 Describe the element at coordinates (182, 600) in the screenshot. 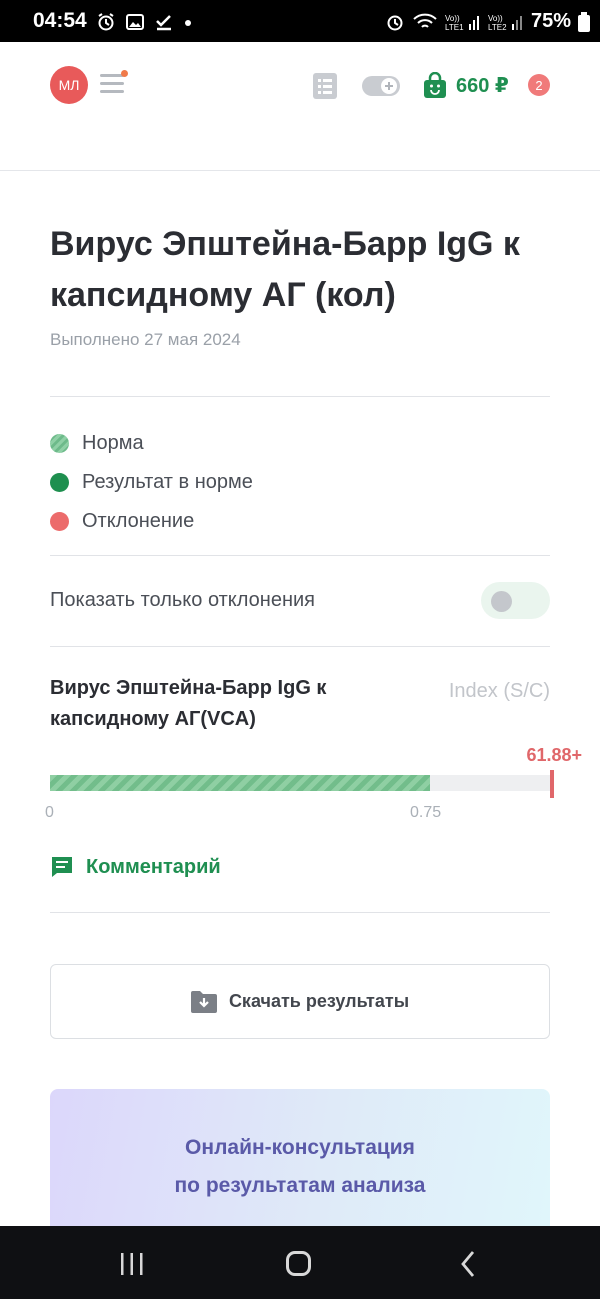

I see `deviations-filter-label: Показать только отклонения` at that location.